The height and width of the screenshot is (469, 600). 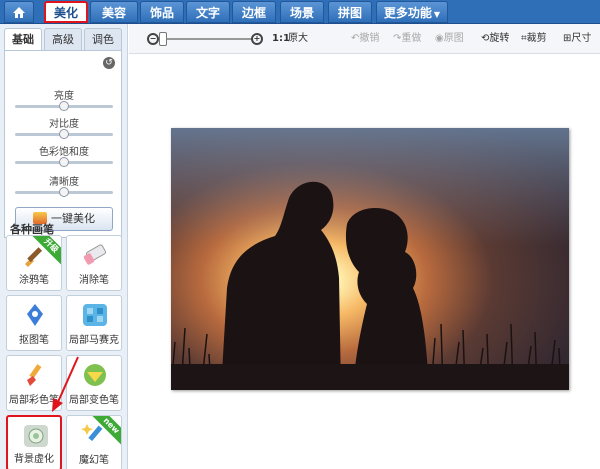 What do you see at coordinates (34, 263) in the screenshot?
I see `brush-doodle: 升级 涂鸦笔` at bounding box center [34, 263].